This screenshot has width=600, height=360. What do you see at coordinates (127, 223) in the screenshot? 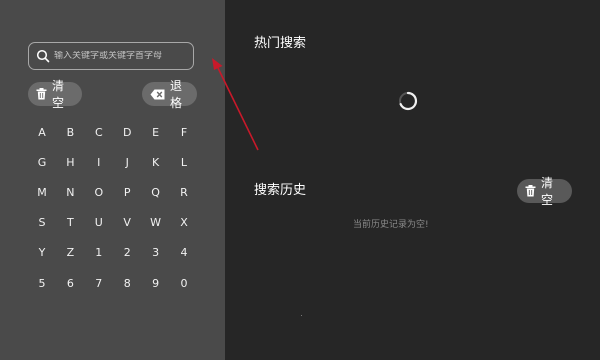
I see `key-v: V` at bounding box center [127, 223].